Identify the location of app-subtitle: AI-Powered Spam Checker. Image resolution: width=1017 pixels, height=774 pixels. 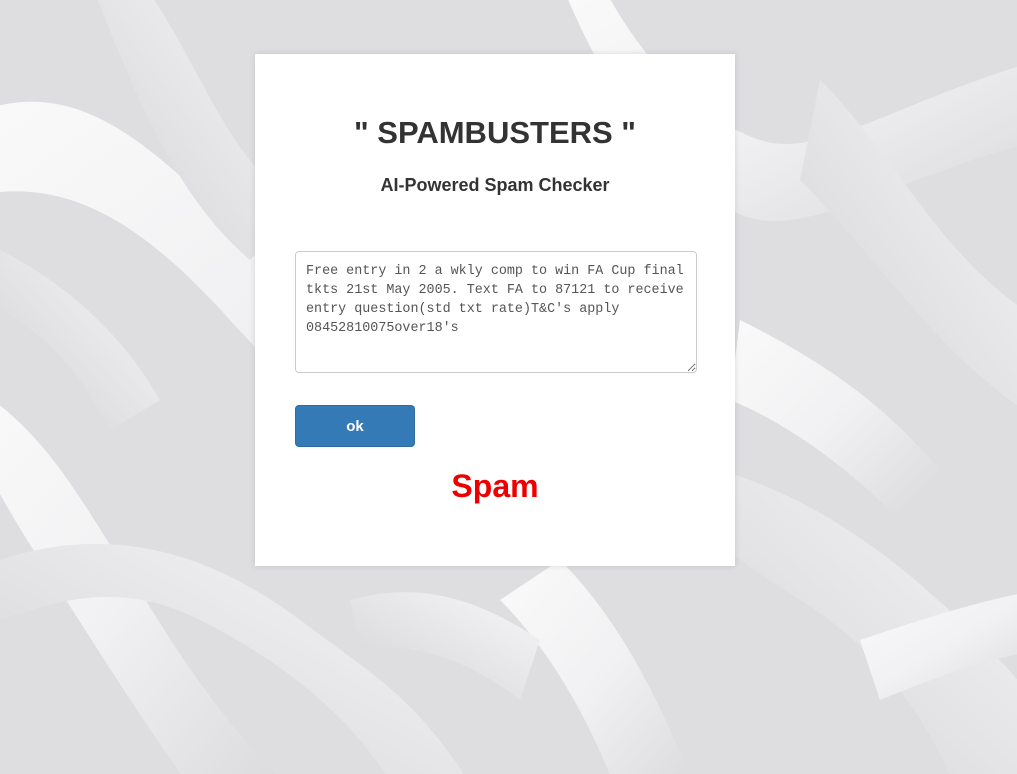
(495, 185).